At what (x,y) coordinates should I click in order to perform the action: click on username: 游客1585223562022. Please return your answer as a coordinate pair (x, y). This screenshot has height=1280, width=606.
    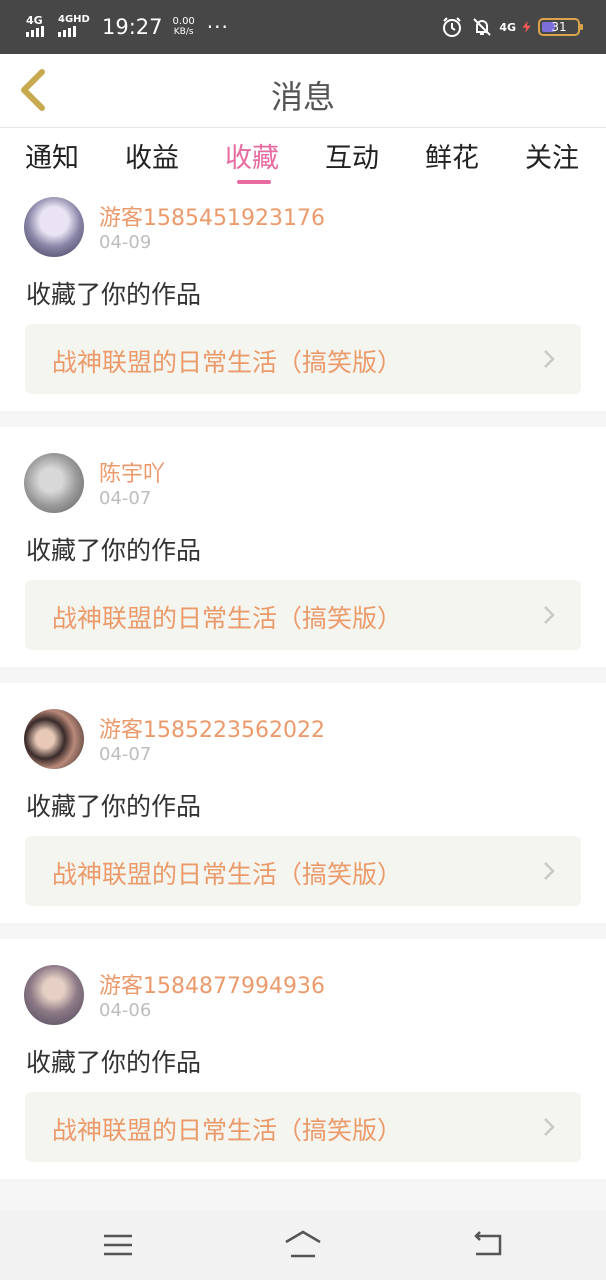
    Looking at the image, I should click on (212, 728).